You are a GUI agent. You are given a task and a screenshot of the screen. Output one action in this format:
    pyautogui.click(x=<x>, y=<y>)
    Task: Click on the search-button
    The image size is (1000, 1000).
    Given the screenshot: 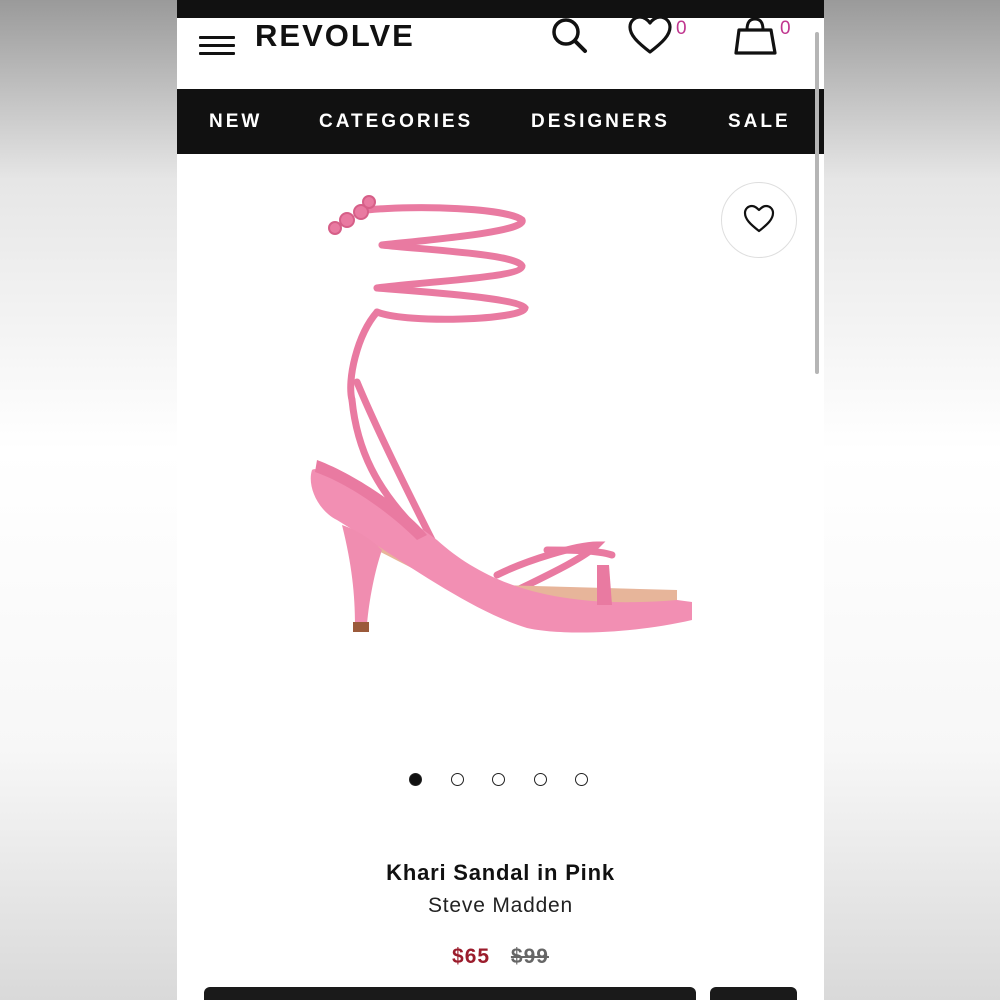 What is the action you would take?
    pyautogui.click(x=569, y=36)
    